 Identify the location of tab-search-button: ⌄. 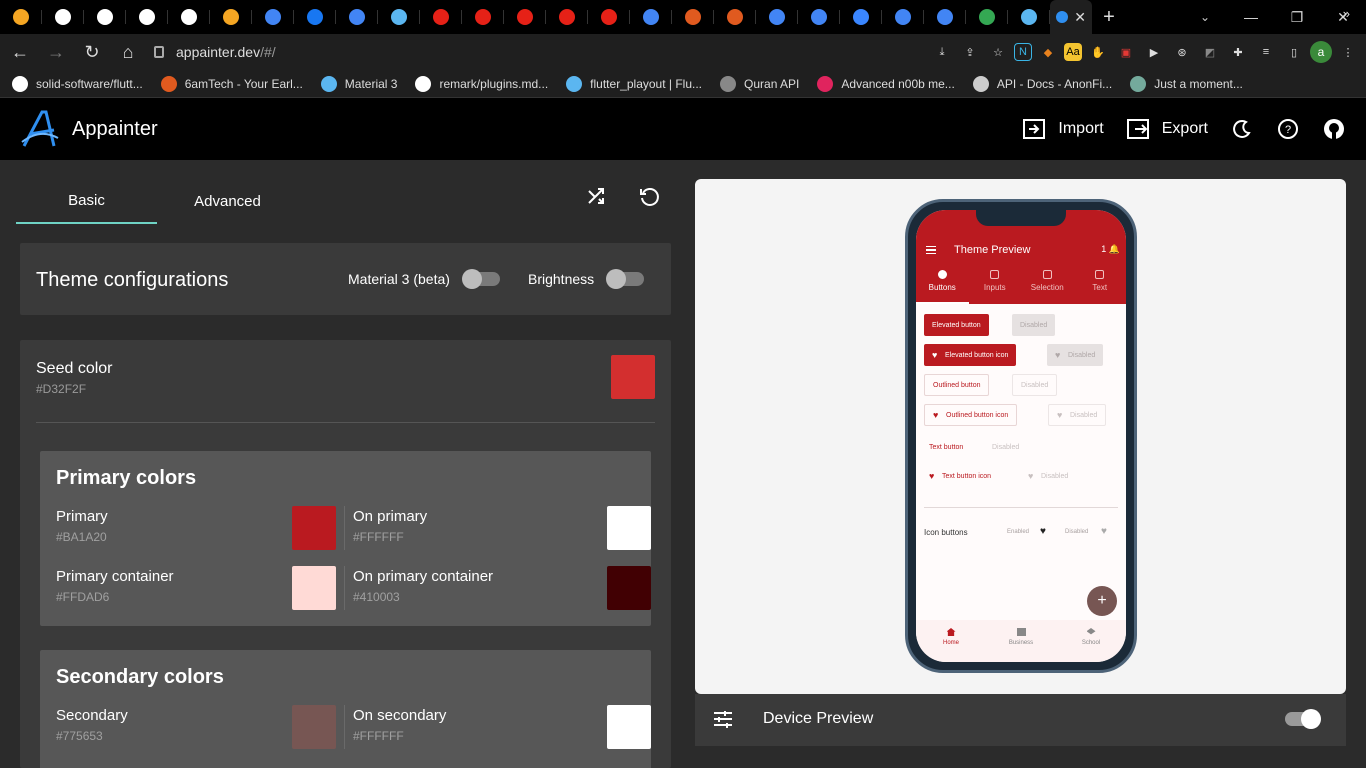
(1205, 17).